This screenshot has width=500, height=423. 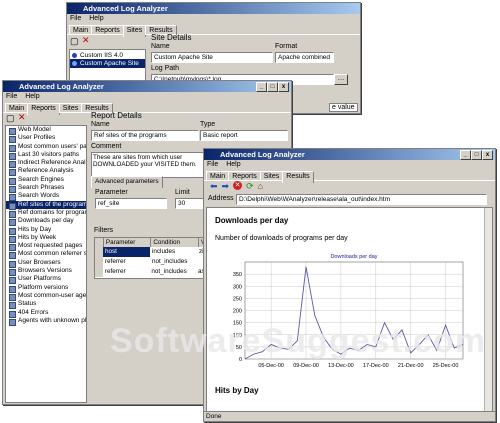 I want to click on parameter-select: ref_site, so click(x=131, y=203).